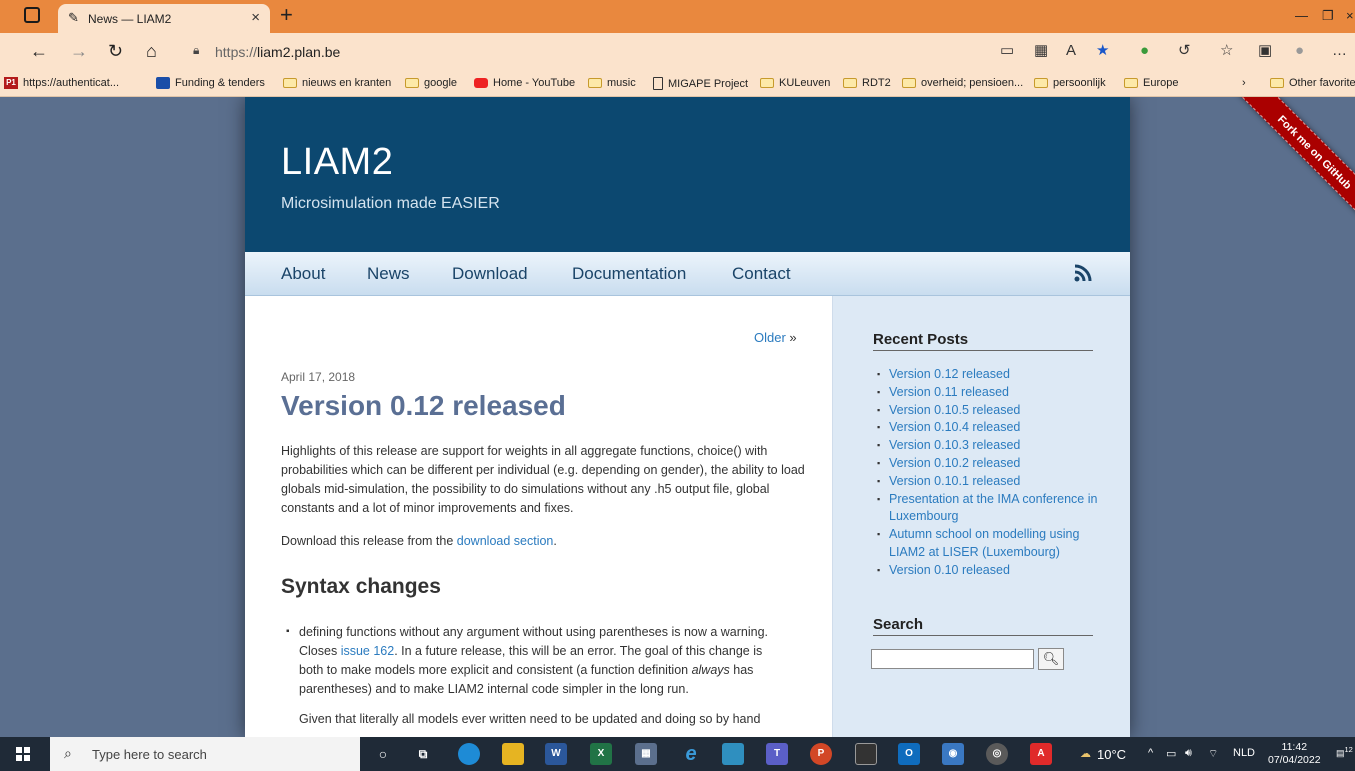 The image size is (1355, 771). I want to click on taskbar-search: ⌕ Type here to search, so click(205, 754).